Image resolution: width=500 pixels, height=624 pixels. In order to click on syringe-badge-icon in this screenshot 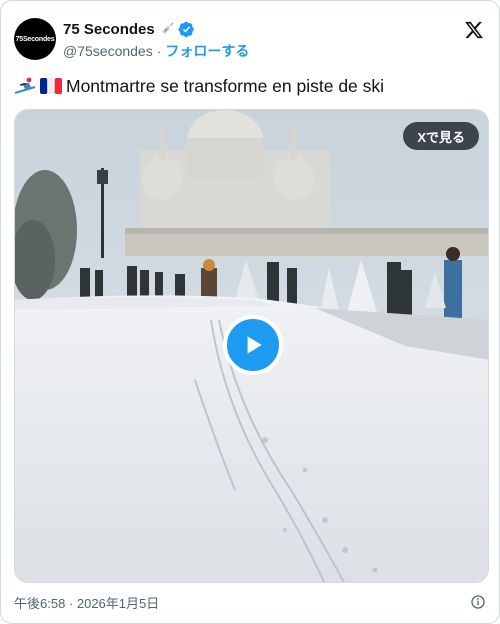, I will do `click(167, 28)`.